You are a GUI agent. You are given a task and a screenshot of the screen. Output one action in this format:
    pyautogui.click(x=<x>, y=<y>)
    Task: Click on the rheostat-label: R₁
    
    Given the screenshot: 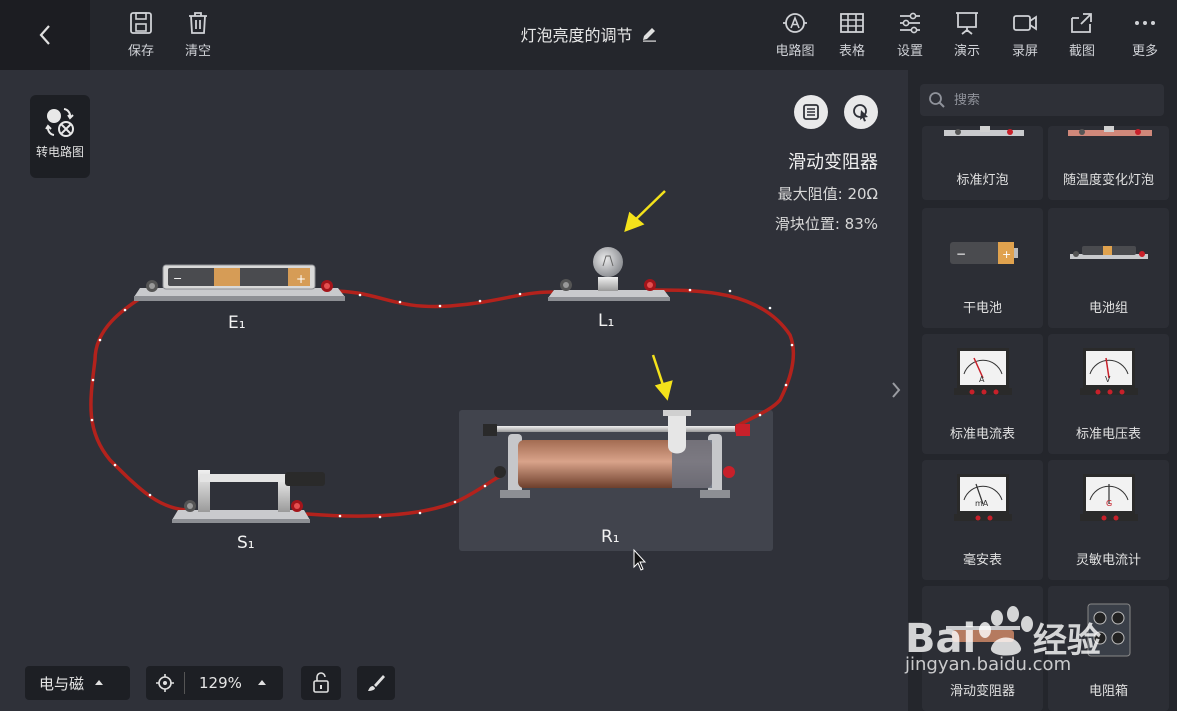 What is the action you would take?
    pyautogui.click(x=610, y=537)
    